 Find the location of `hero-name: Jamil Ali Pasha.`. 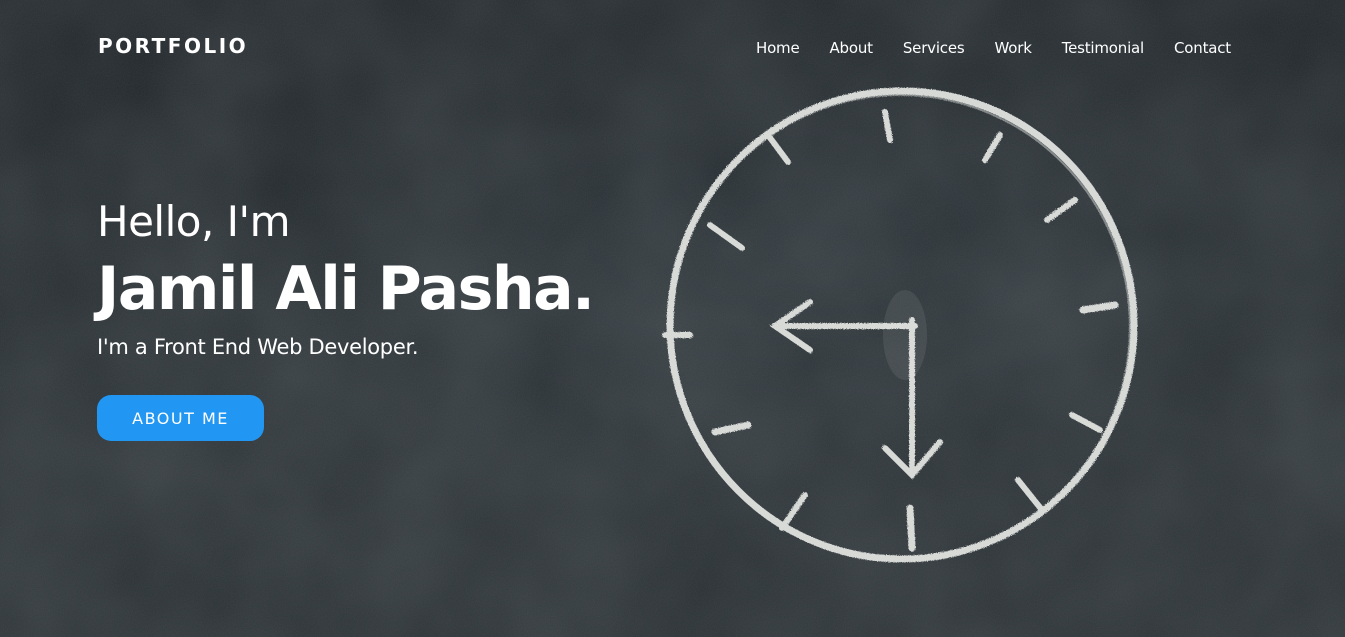

hero-name: Jamil Ali Pasha. is located at coordinates (346, 289).